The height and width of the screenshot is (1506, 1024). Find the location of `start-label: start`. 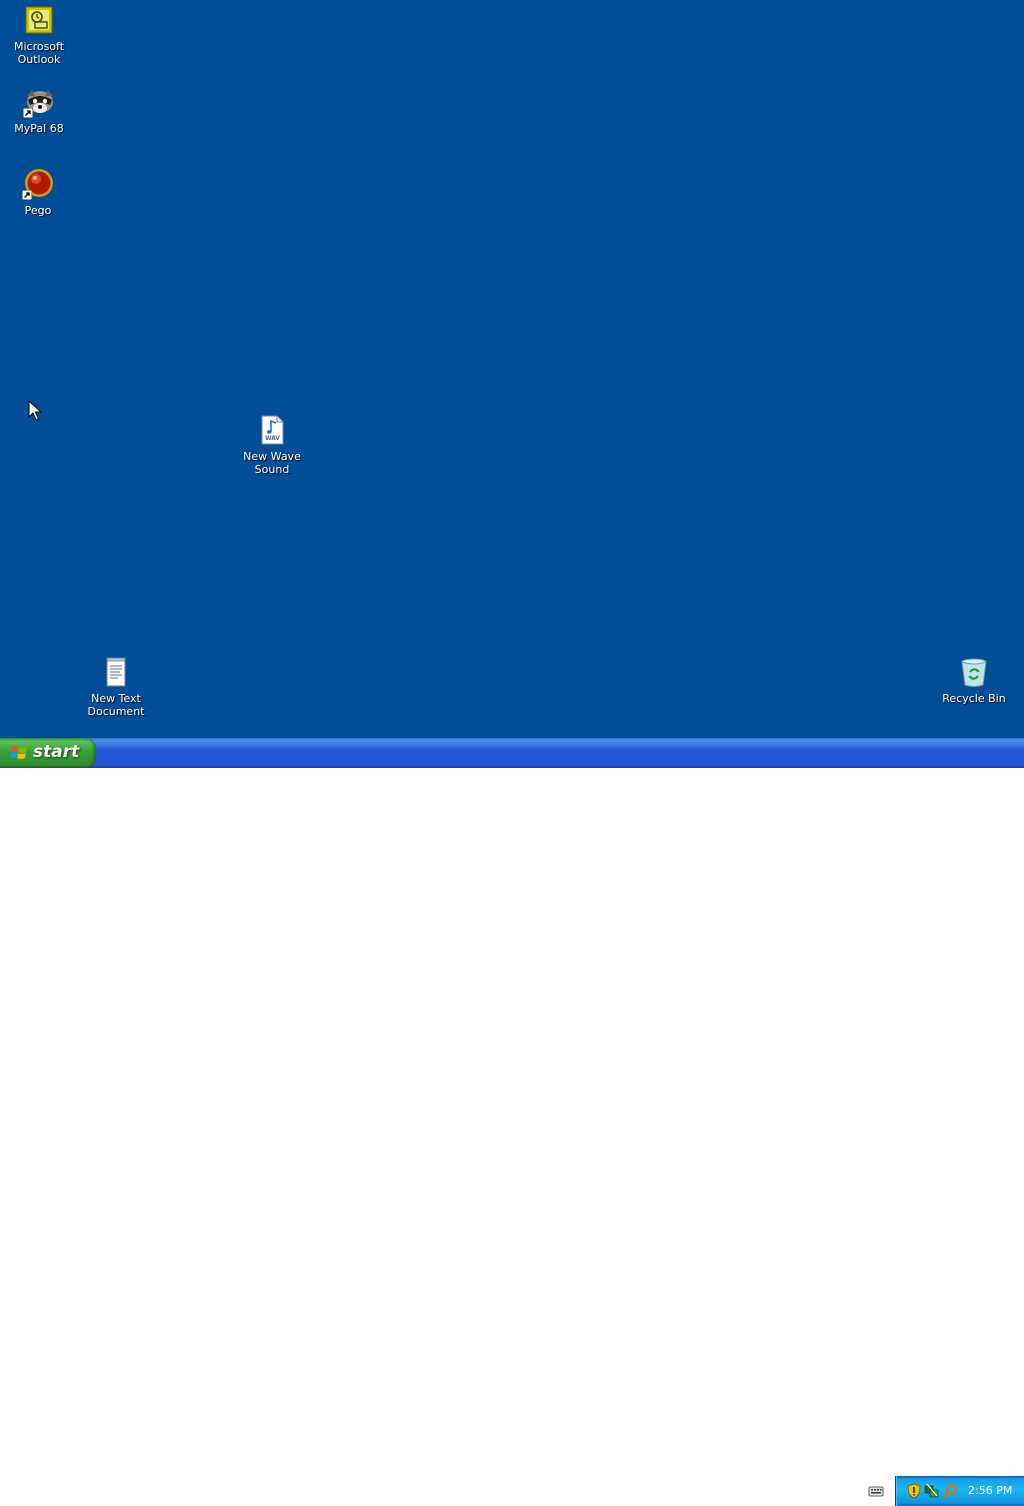

start-label: start is located at coordinates (56, 752).